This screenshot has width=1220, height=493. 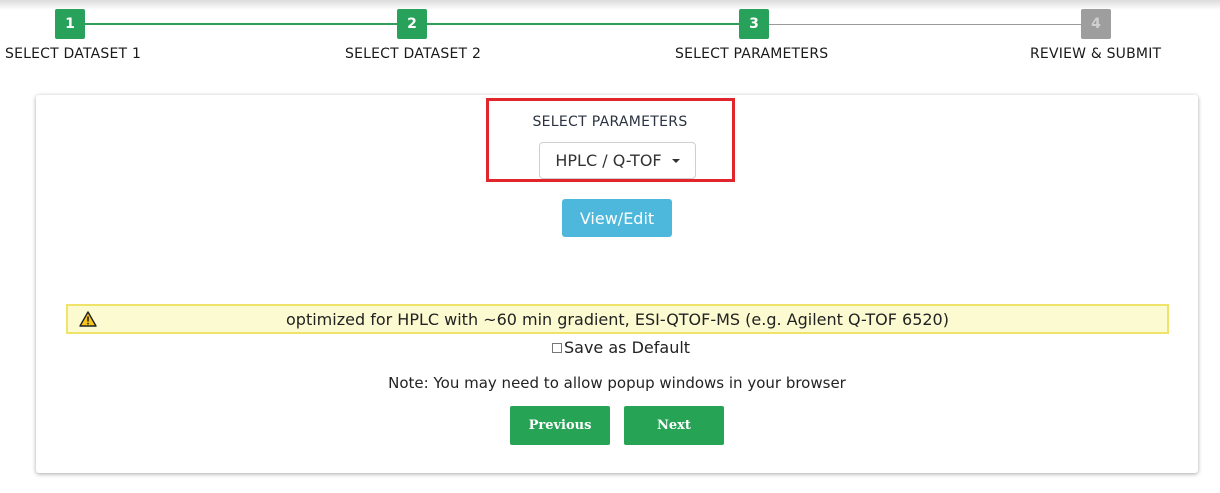 What do you see at coordinates (627, 347) in the screenshot?
I see `save-as-default-label: Save as Default` at bounding box center [627, 347].